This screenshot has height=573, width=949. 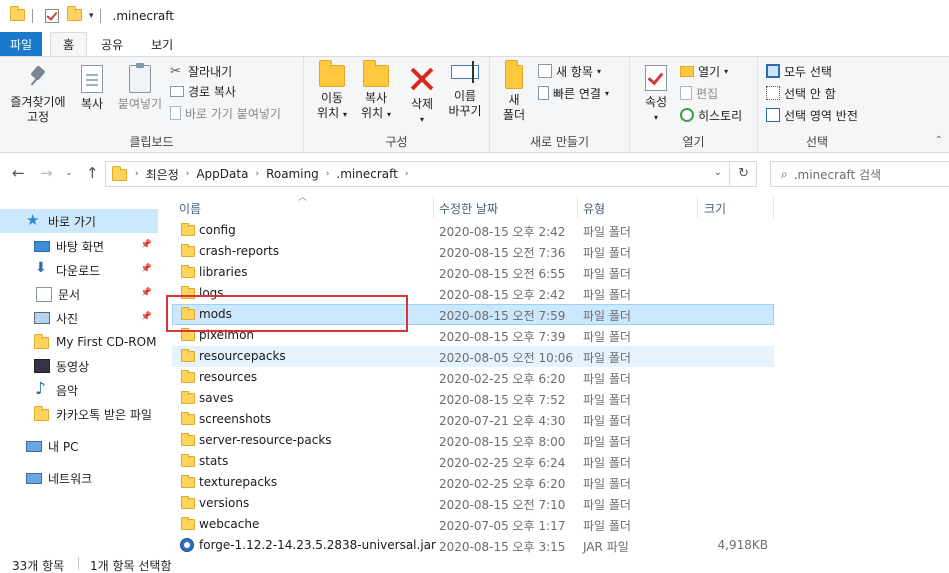 I want to click on file-row: versions 2020-08-15 오전 7:10 파일 폴더, so click(x=473, y=503).